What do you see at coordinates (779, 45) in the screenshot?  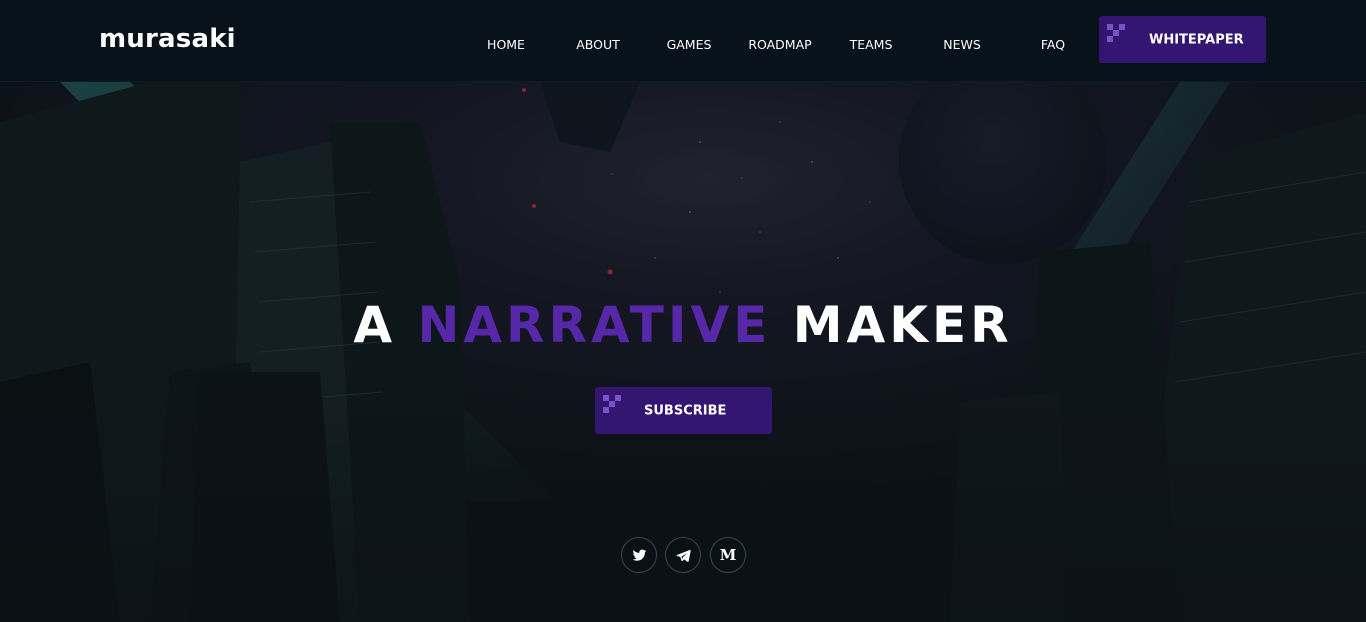 I see `nav-roadmap: ROADMAP` at bounding box center [779, 45].